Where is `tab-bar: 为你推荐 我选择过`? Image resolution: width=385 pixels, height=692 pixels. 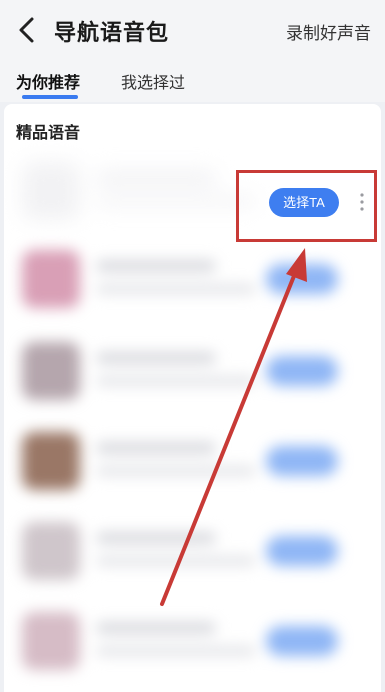
tab-bar: 为你推荐 我选择过 is located at coordinates (192, 81).